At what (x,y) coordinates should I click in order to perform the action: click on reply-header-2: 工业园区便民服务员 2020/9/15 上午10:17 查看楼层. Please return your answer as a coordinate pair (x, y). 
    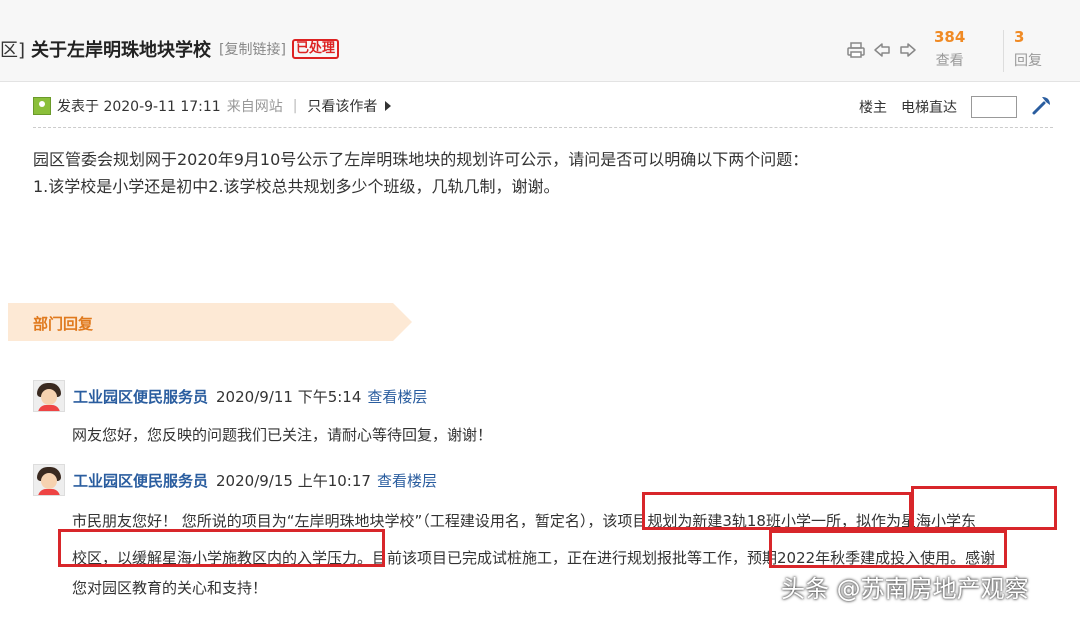
    Looking at the image, I should click on (235, 480).